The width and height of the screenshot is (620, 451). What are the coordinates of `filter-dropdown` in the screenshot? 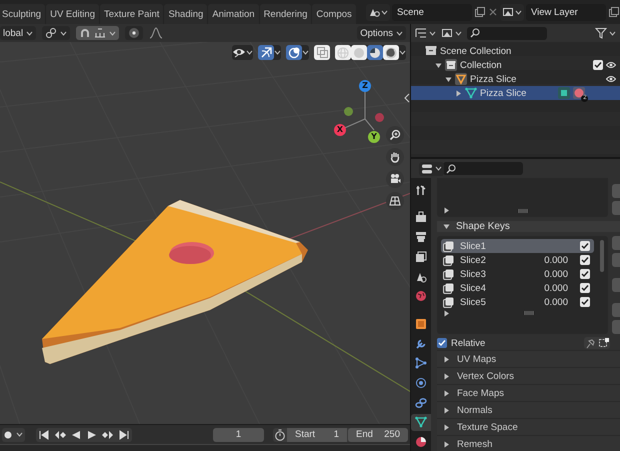 It's located at (605, 33).